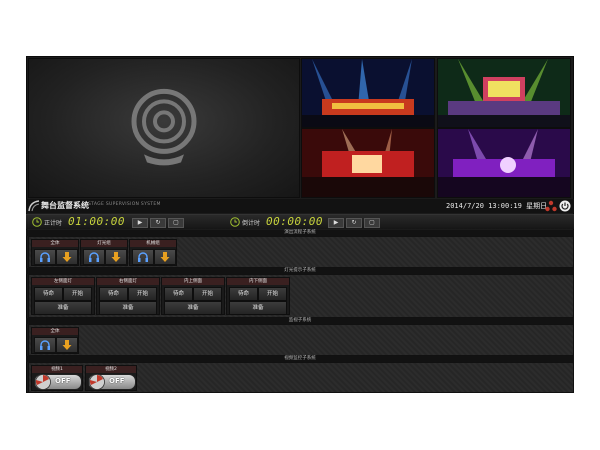  What do you see at coordinates (158, 223) in the screenshot?
I see `countup-reset-button: ↻` at bounding box center [158, 223].